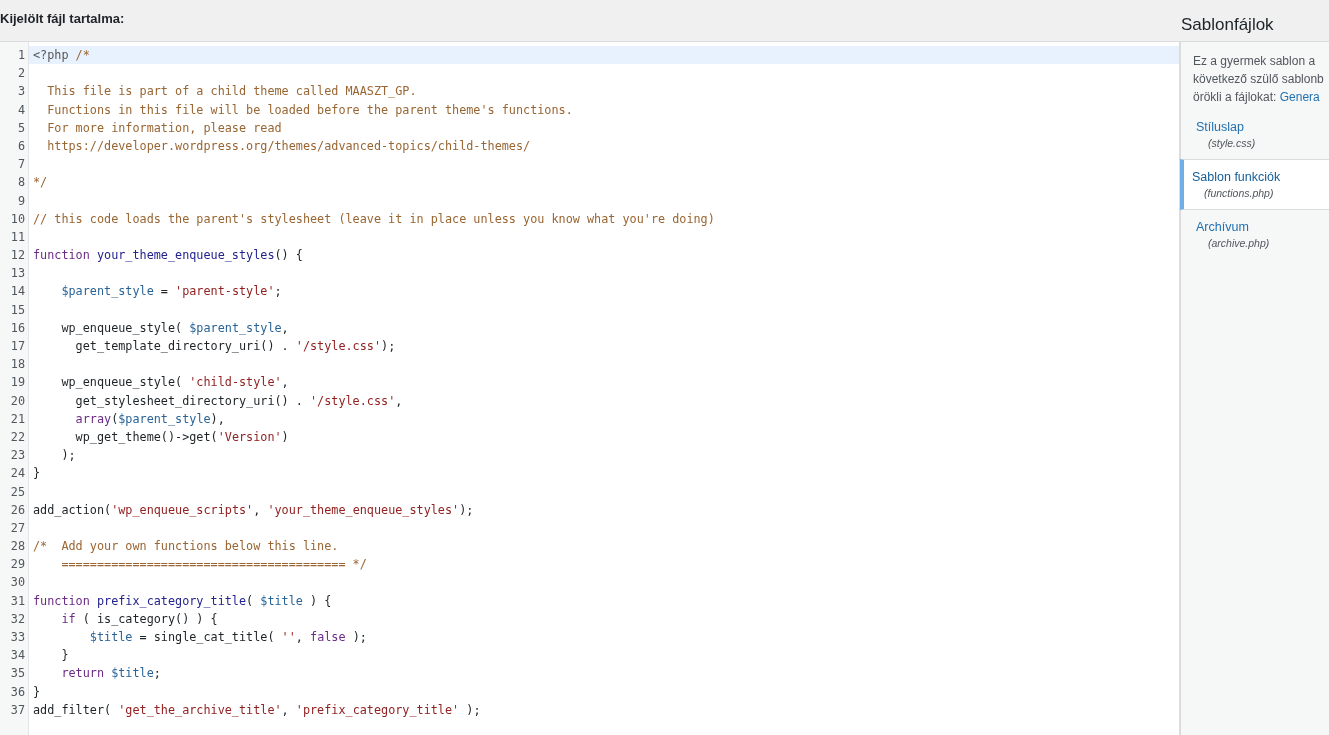 Image resolution: width=1329 pixels, height=735 pixels. What do you see at coordinates (1254, 184) in the screenshot?
I see `template-file-item: Sablon funkciók (functions.php)` at bounding box center [1254, 184].